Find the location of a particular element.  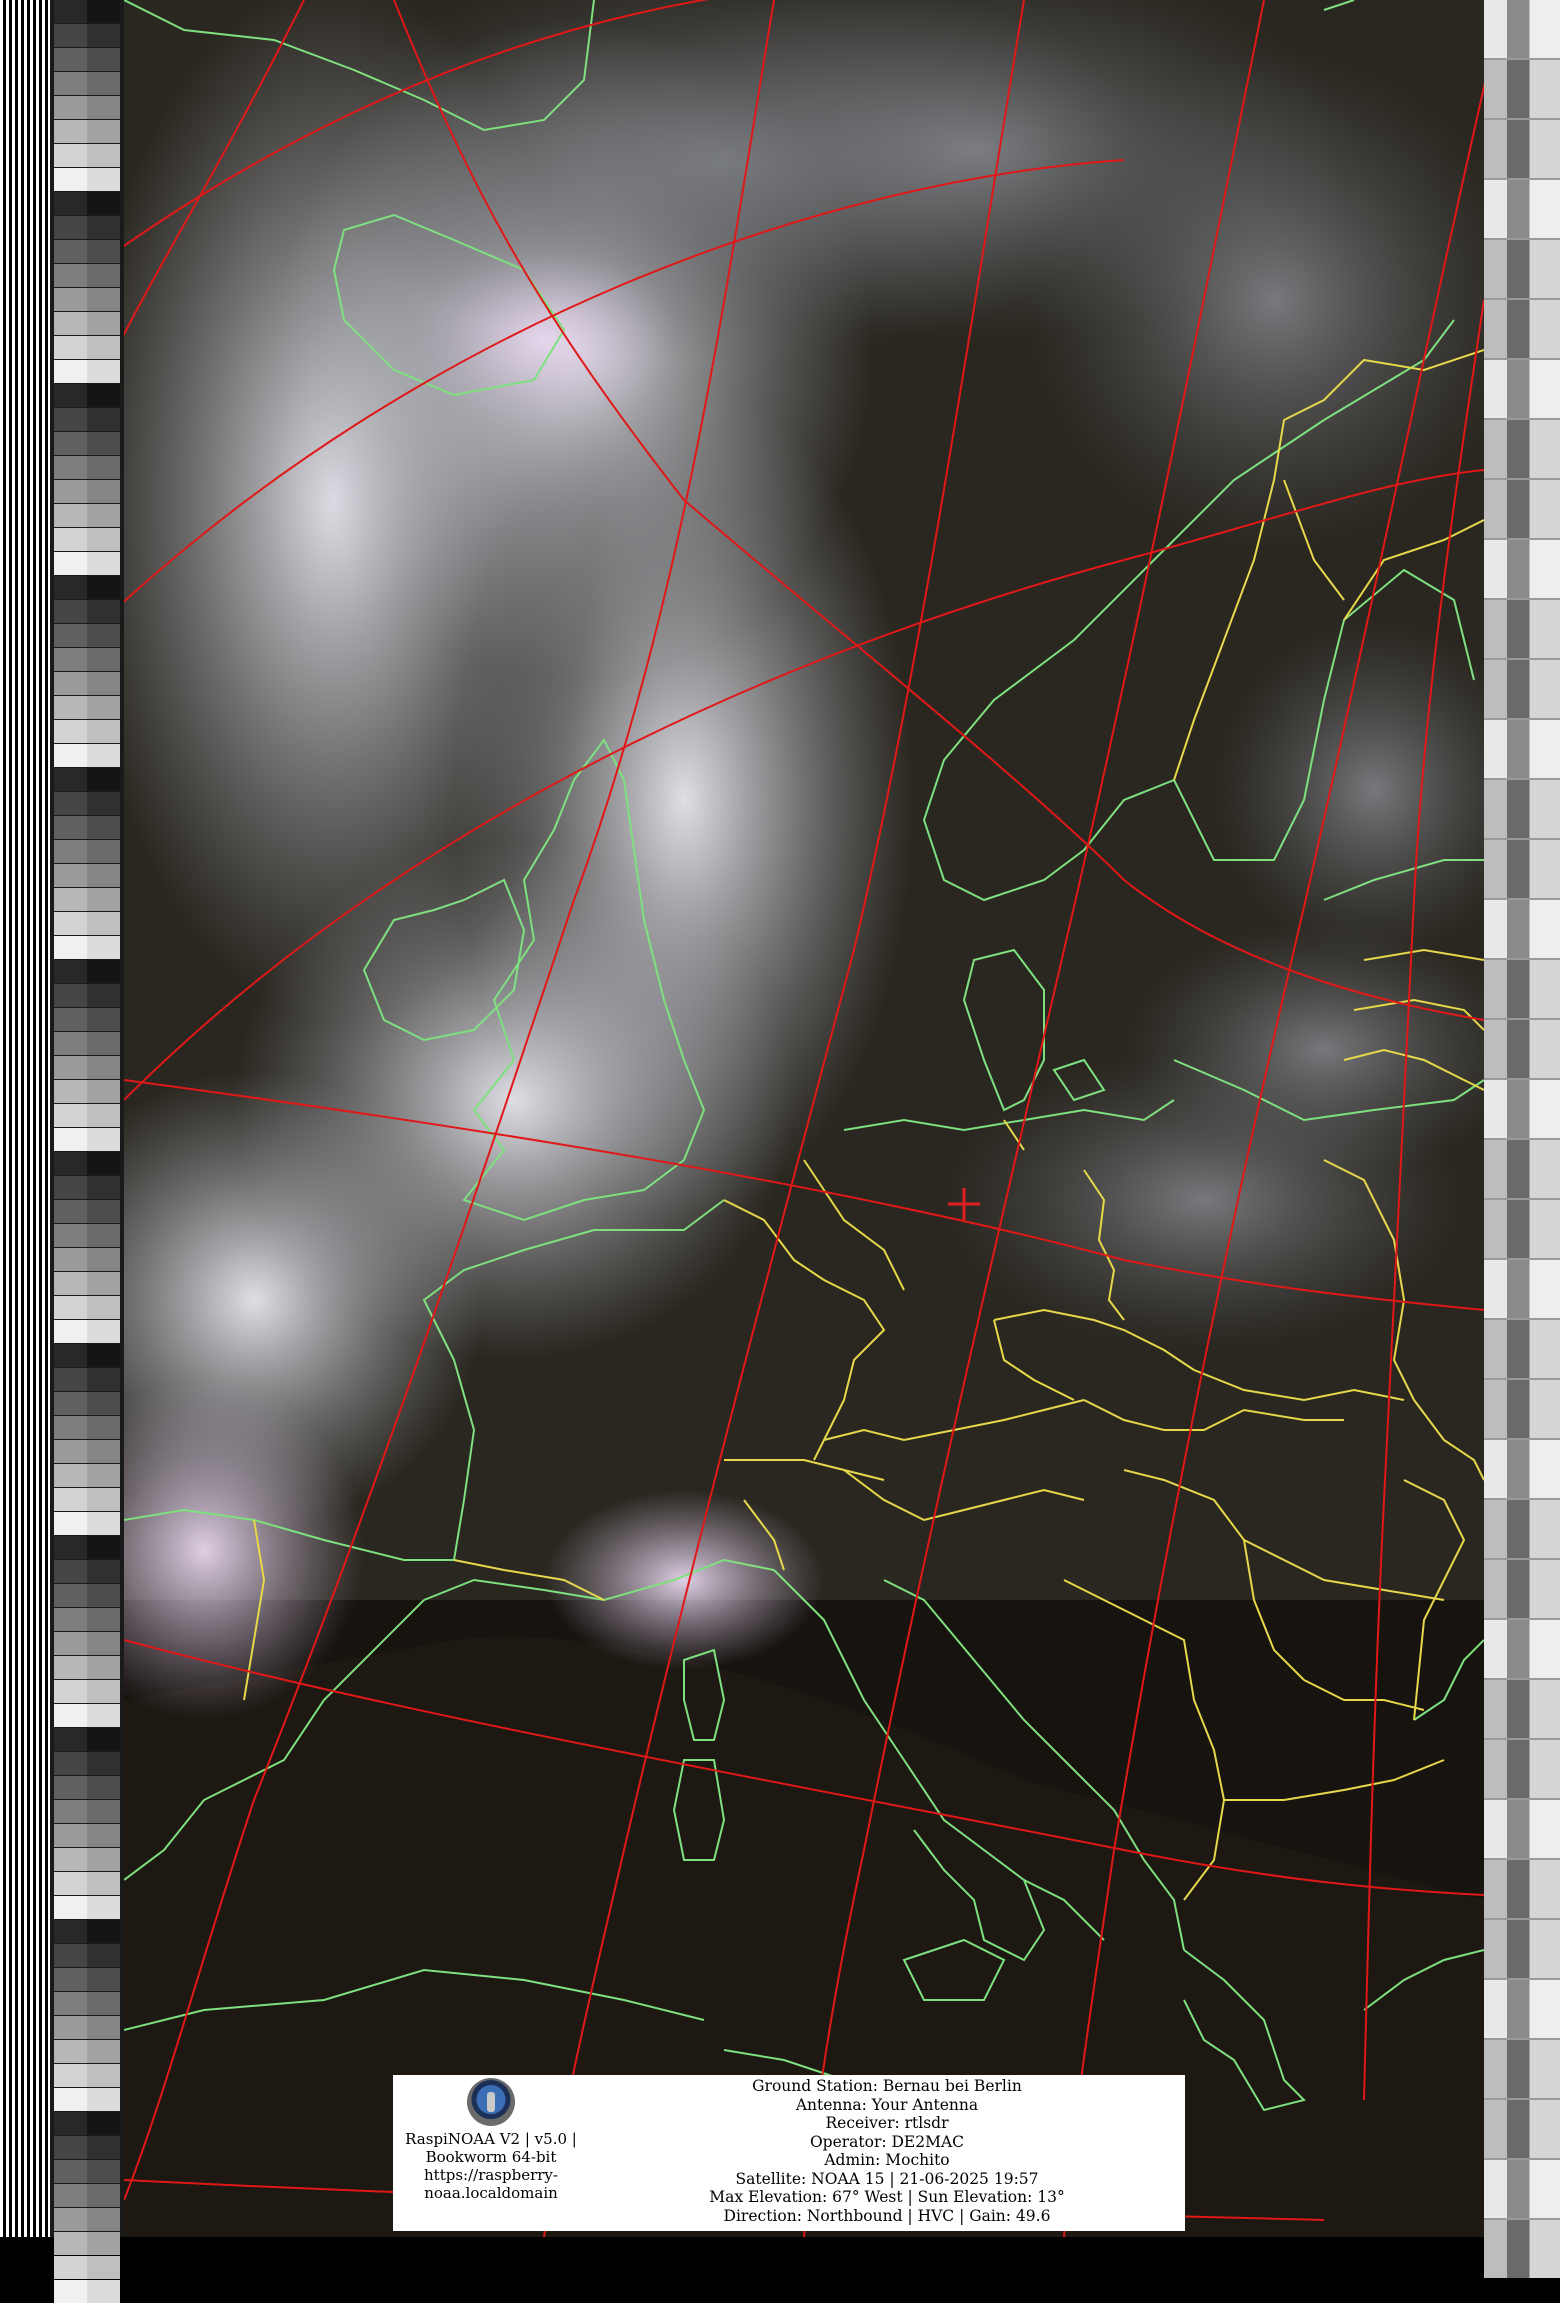

direction: Direction: Northbound | HVC | Gain: 49.6 is located at coordinates (887, 2215).